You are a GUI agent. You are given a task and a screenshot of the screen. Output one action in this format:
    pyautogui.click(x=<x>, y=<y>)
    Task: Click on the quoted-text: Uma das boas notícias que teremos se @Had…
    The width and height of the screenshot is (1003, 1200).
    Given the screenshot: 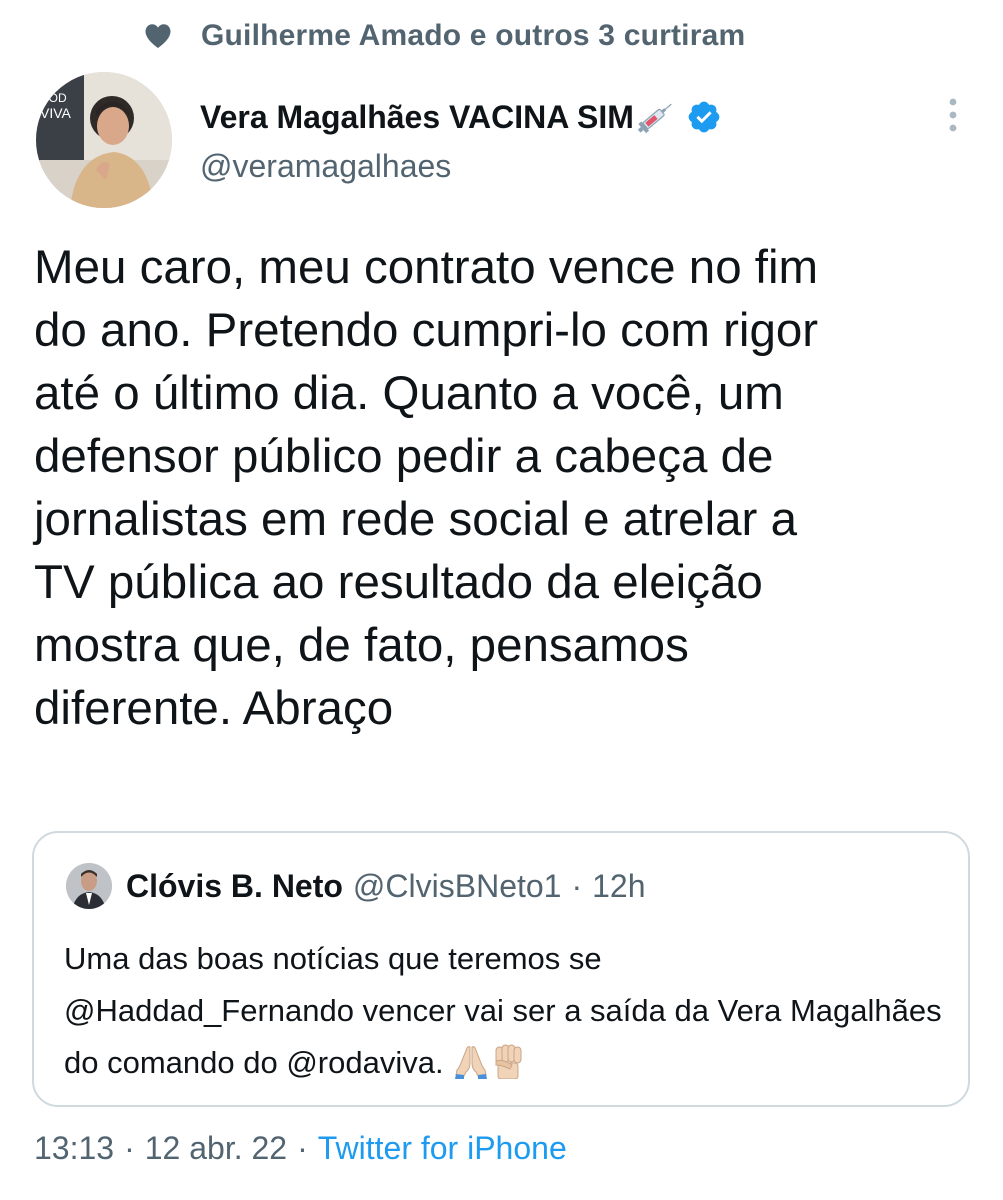 What is the action you would take?
    pyautogui.click(x=509, y=1011)
    